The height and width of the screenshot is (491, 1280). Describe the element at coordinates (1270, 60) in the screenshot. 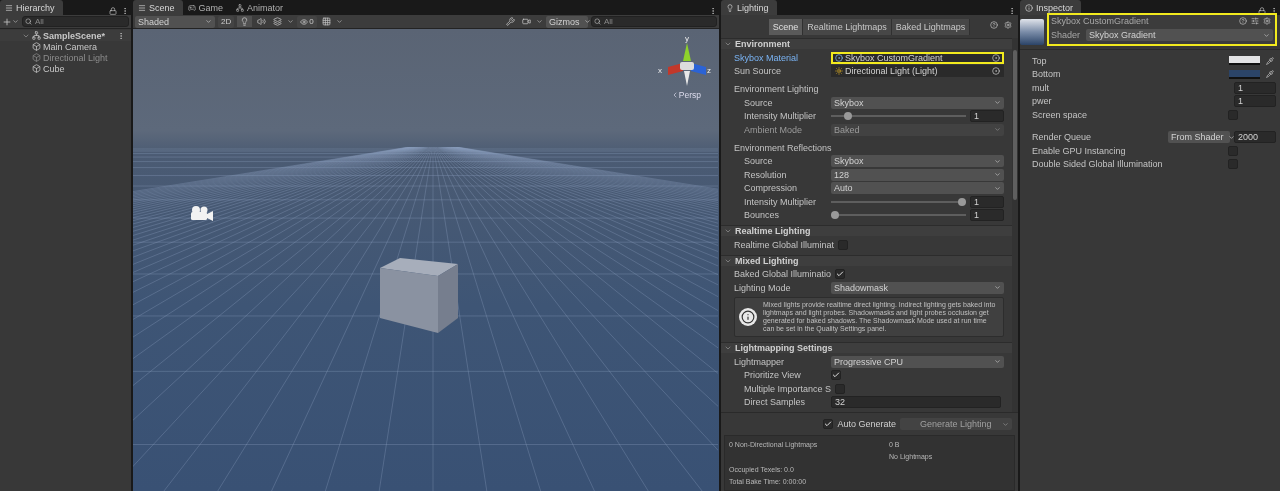

I see `eyedropper-icon` at that location.